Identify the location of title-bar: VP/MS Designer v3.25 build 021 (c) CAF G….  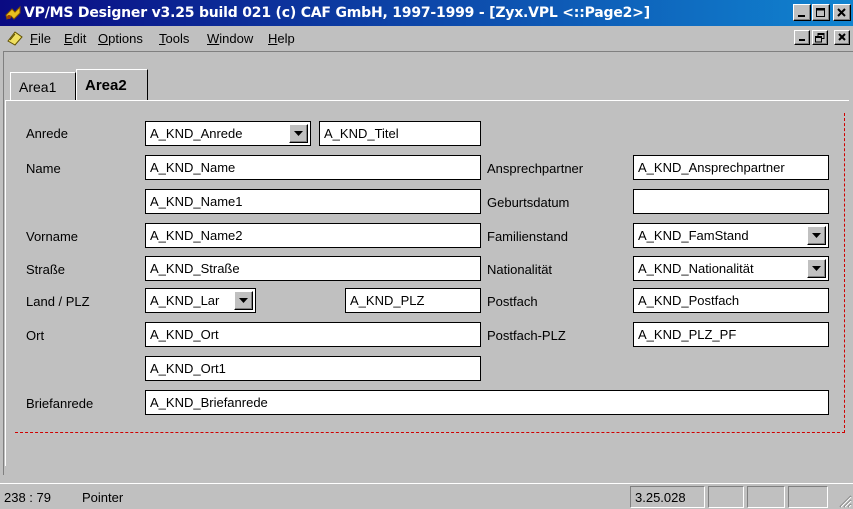
(426, 13).